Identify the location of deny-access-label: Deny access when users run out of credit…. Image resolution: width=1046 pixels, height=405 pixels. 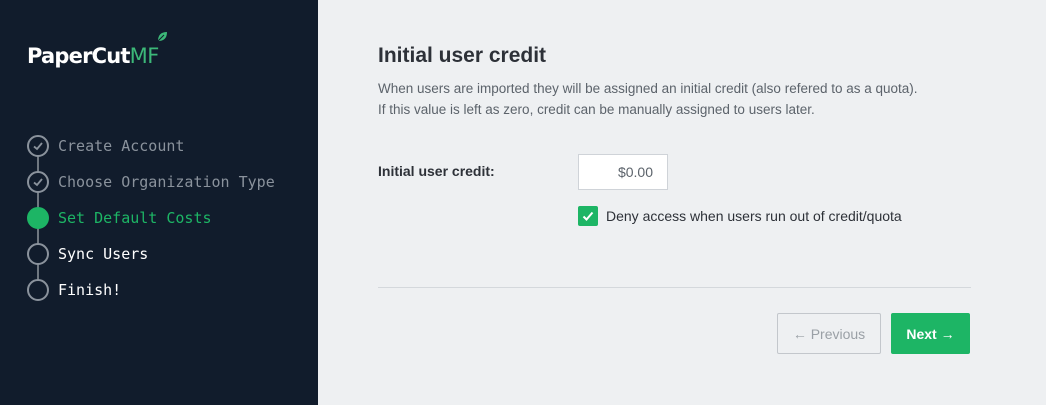
(754, 216).